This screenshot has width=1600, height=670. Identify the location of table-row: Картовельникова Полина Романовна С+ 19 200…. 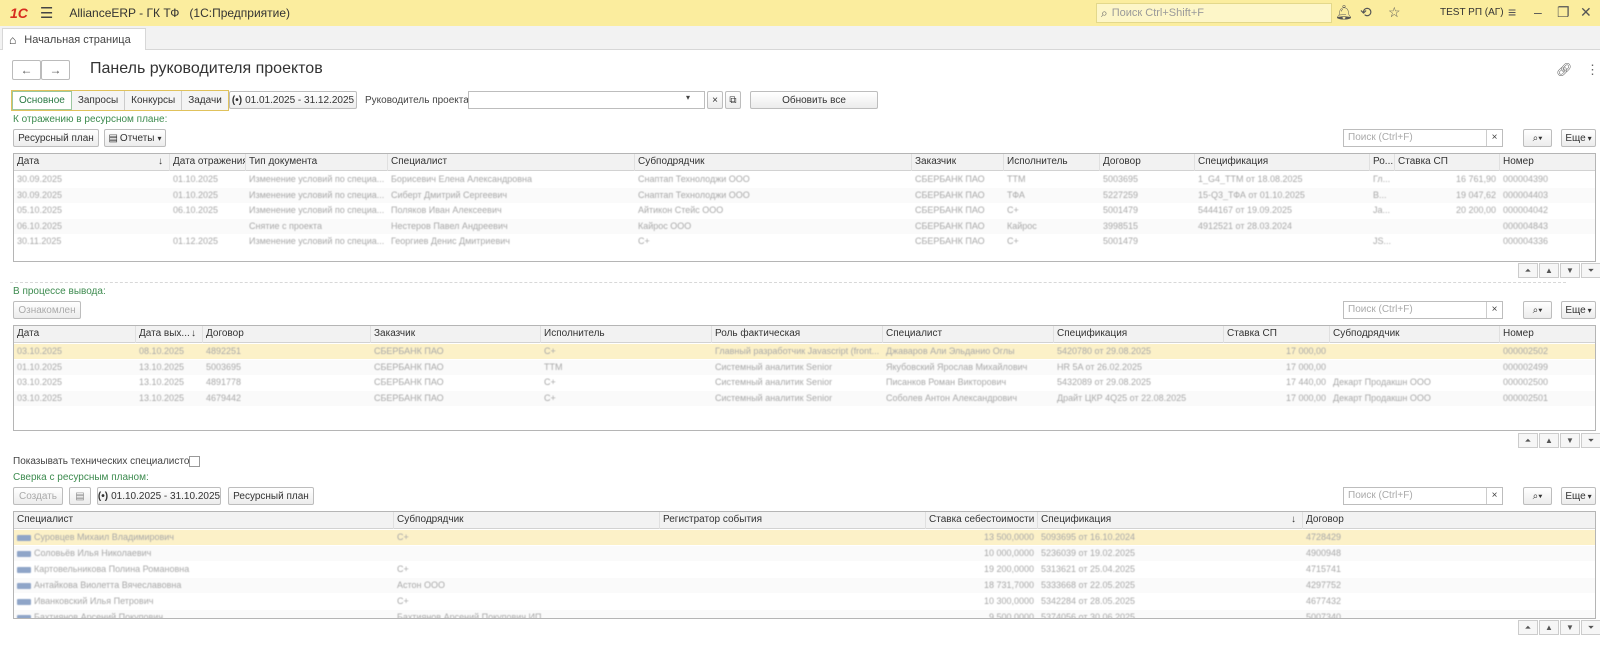
(804, 569).